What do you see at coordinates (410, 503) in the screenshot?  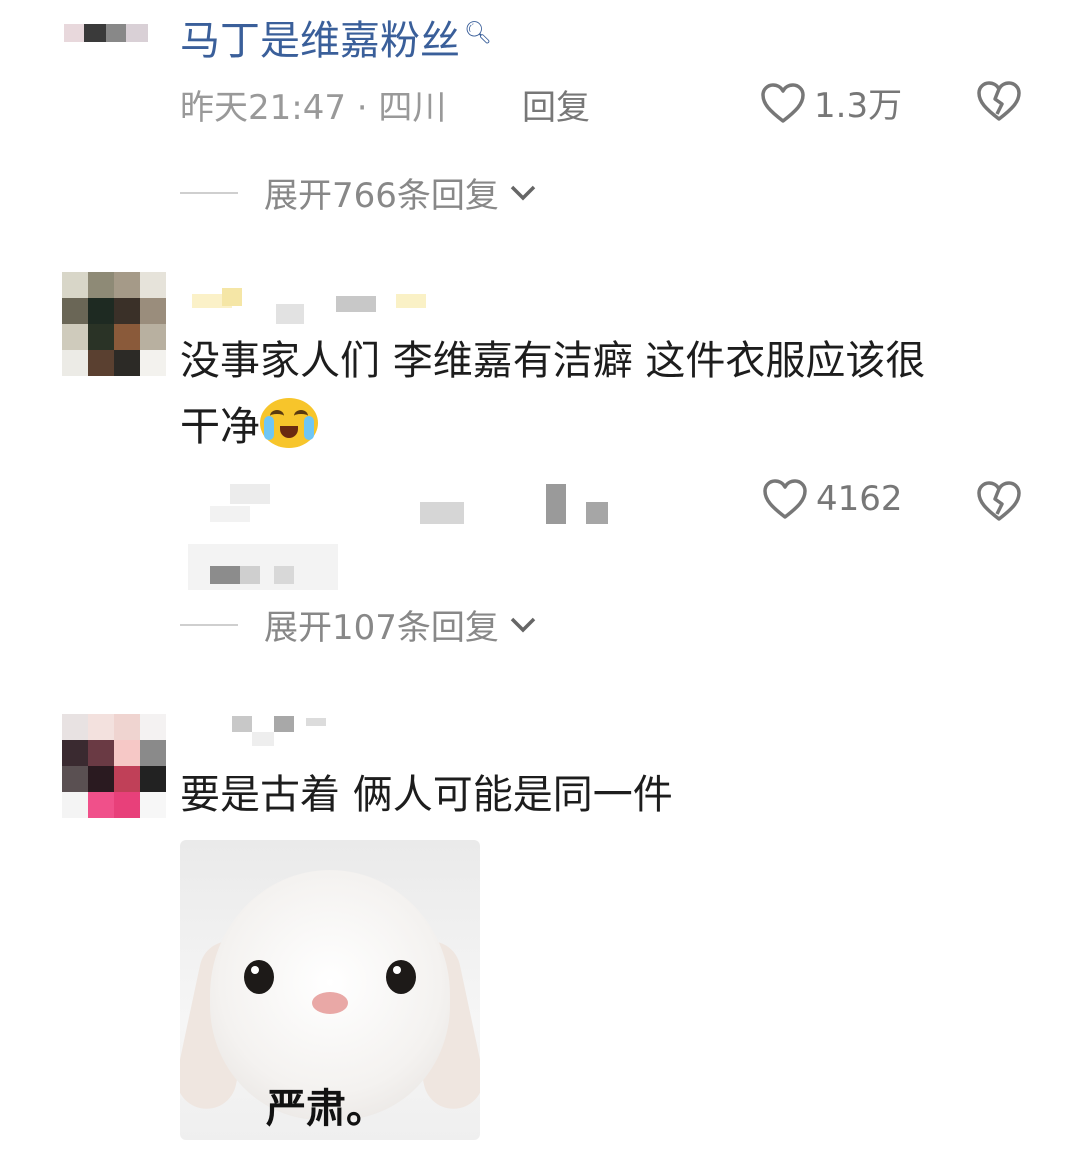 I see `blurred-meta` at bounding box center [410, 503].